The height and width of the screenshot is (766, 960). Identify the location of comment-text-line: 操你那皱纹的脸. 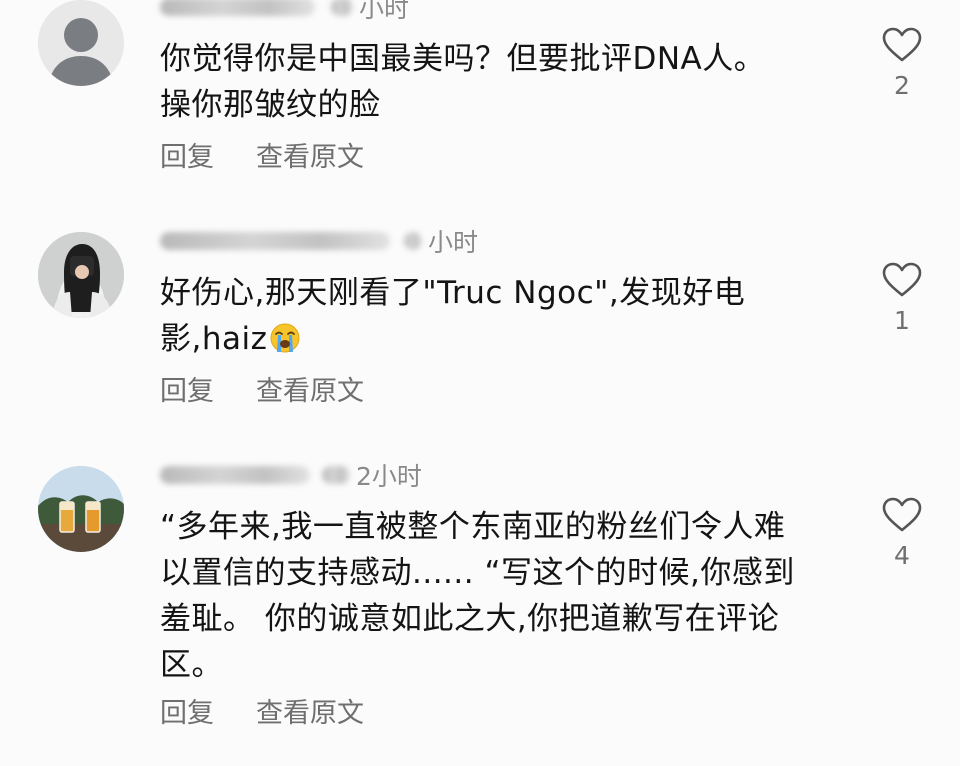
(270, 105).